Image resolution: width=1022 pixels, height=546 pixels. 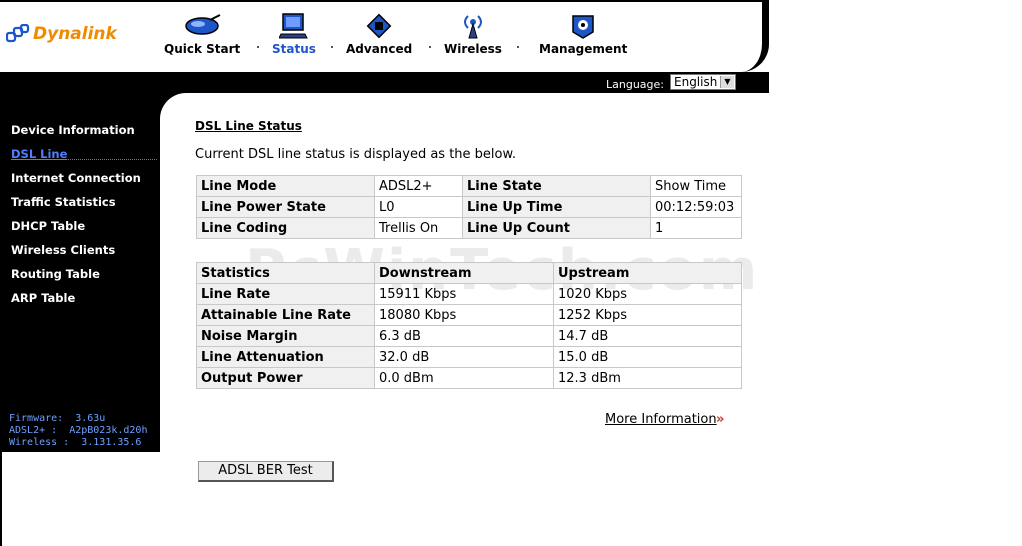 I want to click on double-chevron-right-icon: », so click(x=720, y=419).